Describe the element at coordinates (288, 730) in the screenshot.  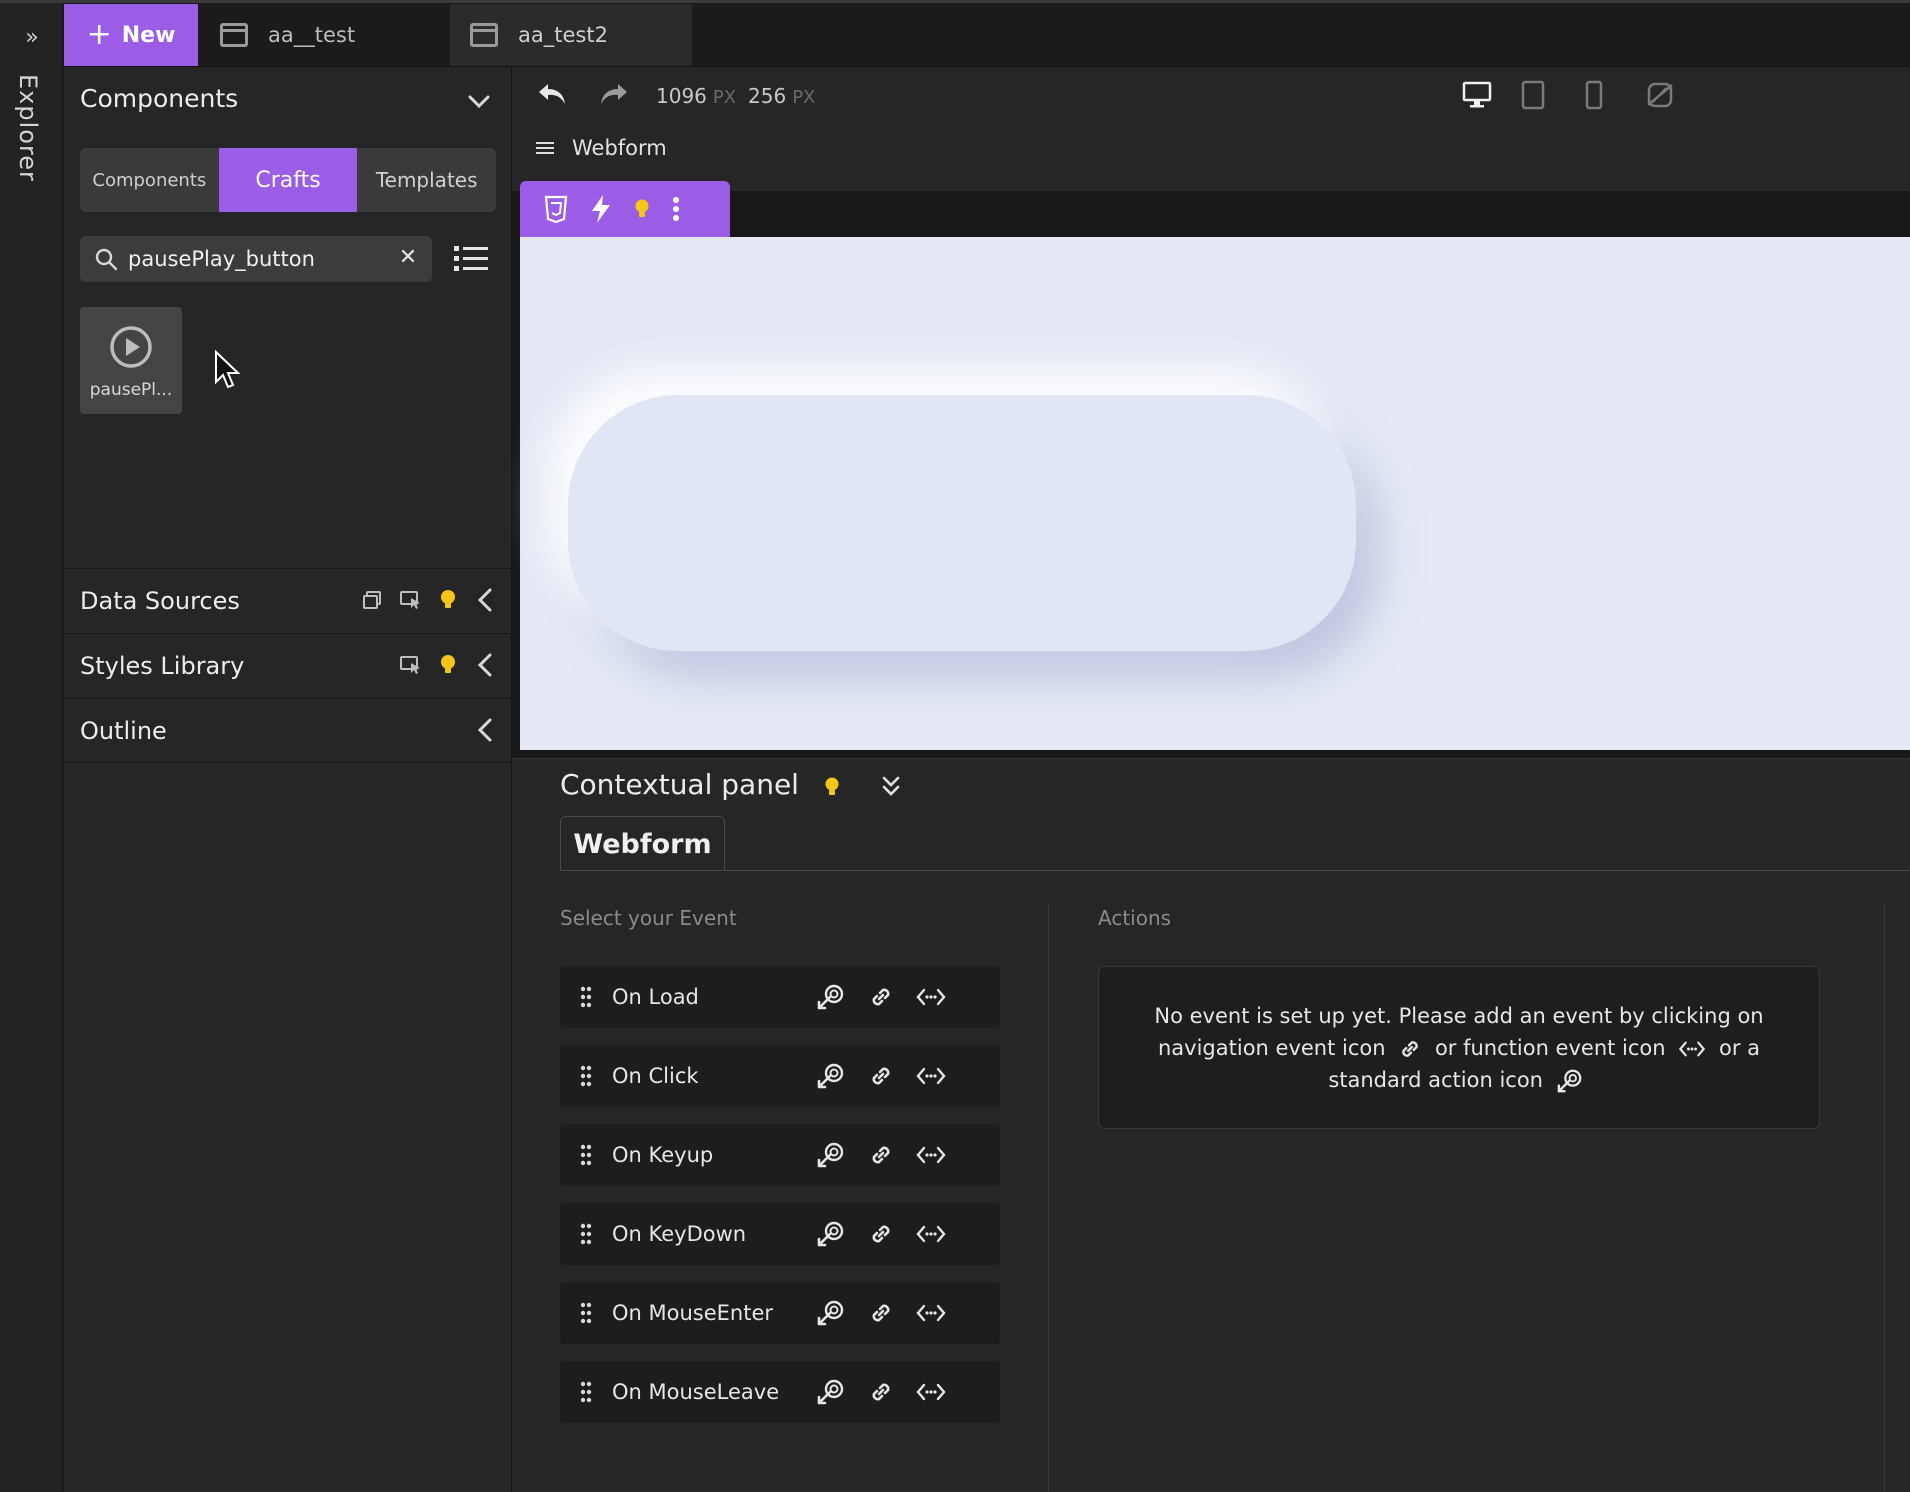
I see `outline-accordion: Outline` at that location.